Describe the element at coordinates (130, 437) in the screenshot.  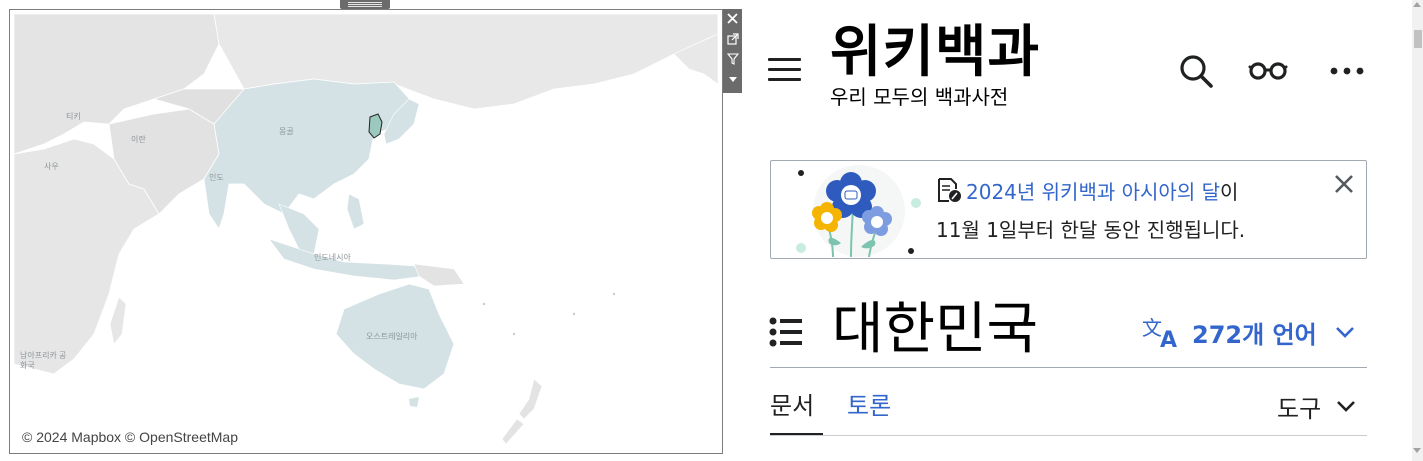
I see `map-attribution: © 2024 Mapbox © OpenStreetMap` at that location.